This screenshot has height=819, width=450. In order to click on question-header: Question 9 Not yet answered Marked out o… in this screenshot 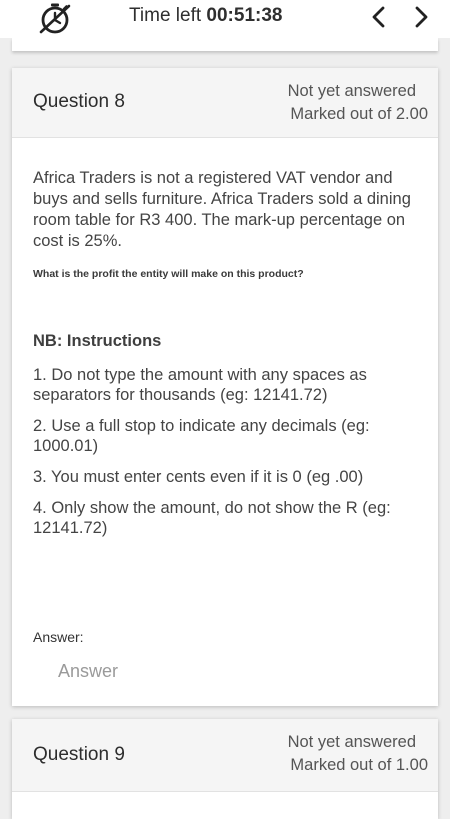, I will do `click(225, 755)`.